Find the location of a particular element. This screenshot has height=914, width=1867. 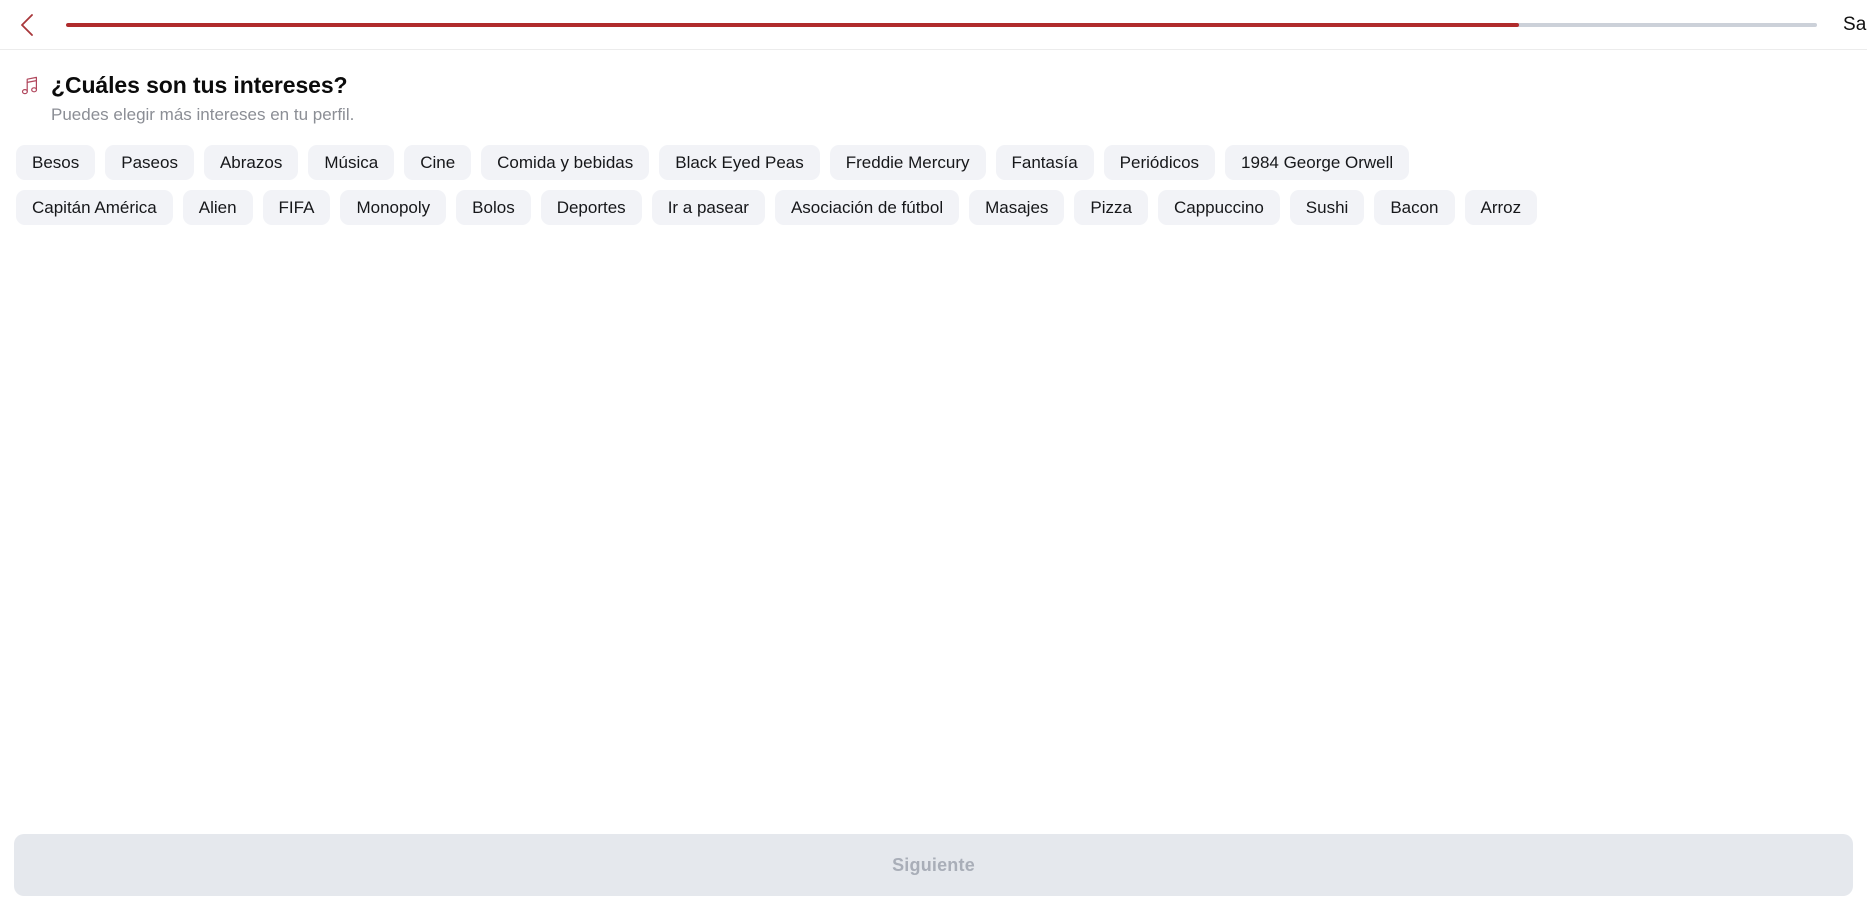

interest-chip: Deportes is located at coordinates (591, 207).